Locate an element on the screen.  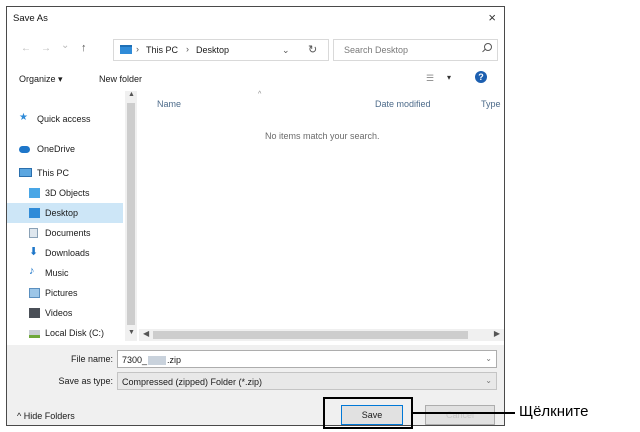
nav-item-label: Music is located at coordinates (57, 273).